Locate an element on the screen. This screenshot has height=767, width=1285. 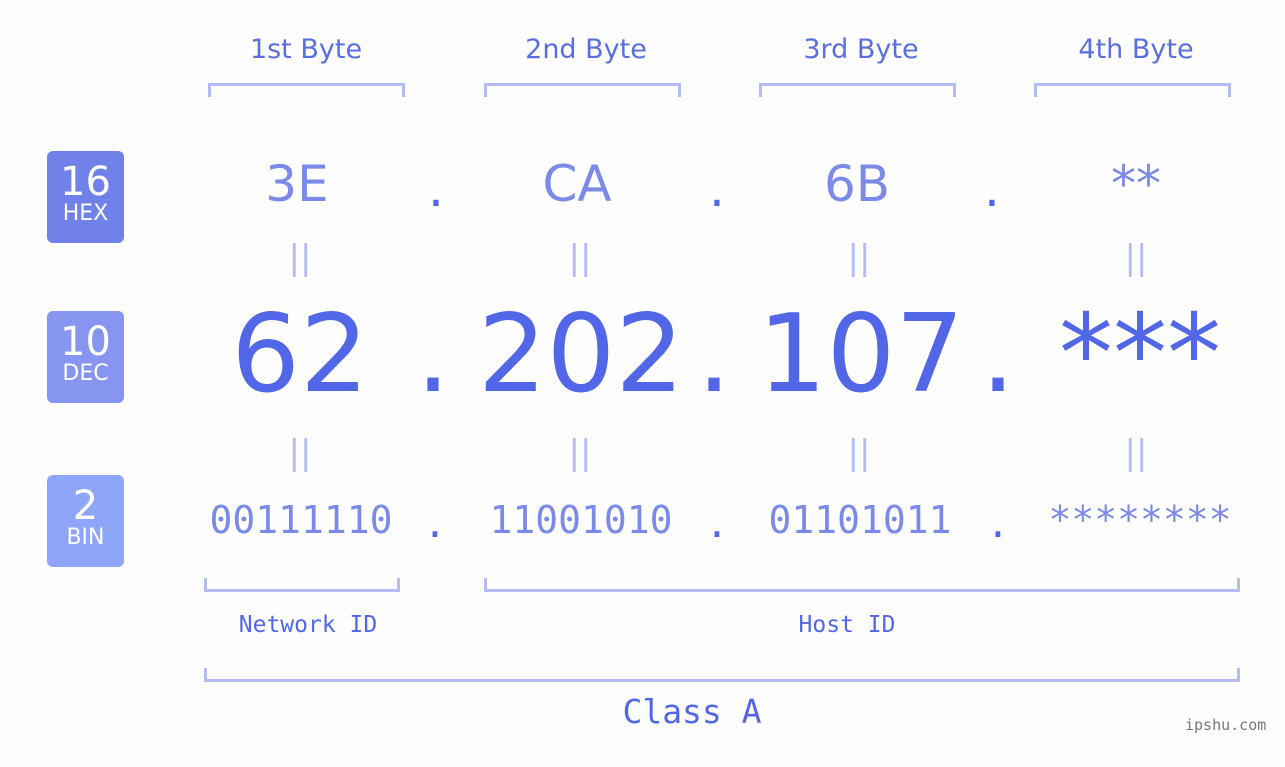
bin-badge-label: BIN is located at coordinates (85, 537).